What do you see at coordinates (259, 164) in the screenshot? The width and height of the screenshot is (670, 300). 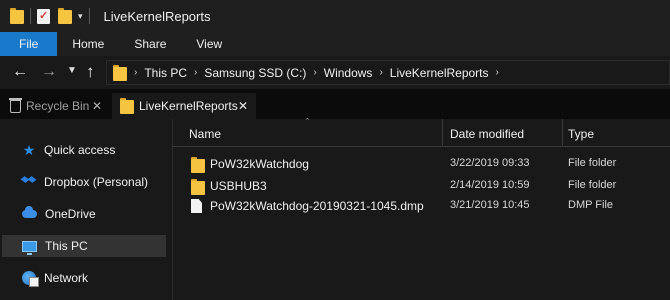 I see `file-name: PoW32kWatchdog` at bounding box center [259, 164].